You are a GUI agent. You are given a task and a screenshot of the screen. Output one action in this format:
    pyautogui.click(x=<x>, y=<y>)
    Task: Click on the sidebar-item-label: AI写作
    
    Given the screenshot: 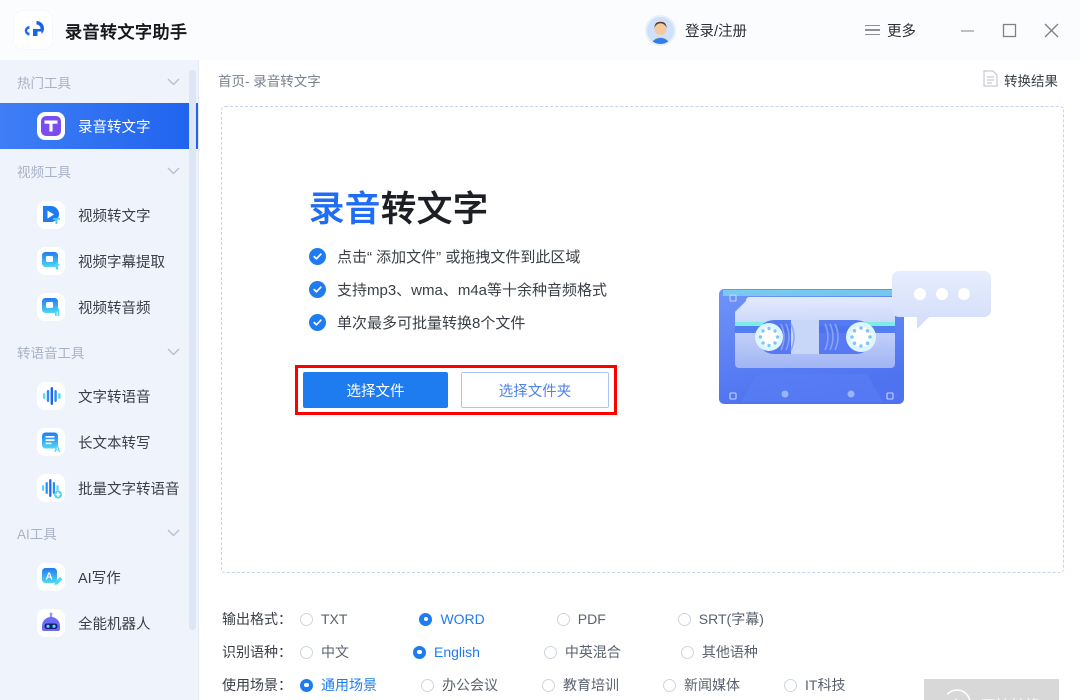 What is the action you would take?
    pyautogui.click(x=99, y=578)
    